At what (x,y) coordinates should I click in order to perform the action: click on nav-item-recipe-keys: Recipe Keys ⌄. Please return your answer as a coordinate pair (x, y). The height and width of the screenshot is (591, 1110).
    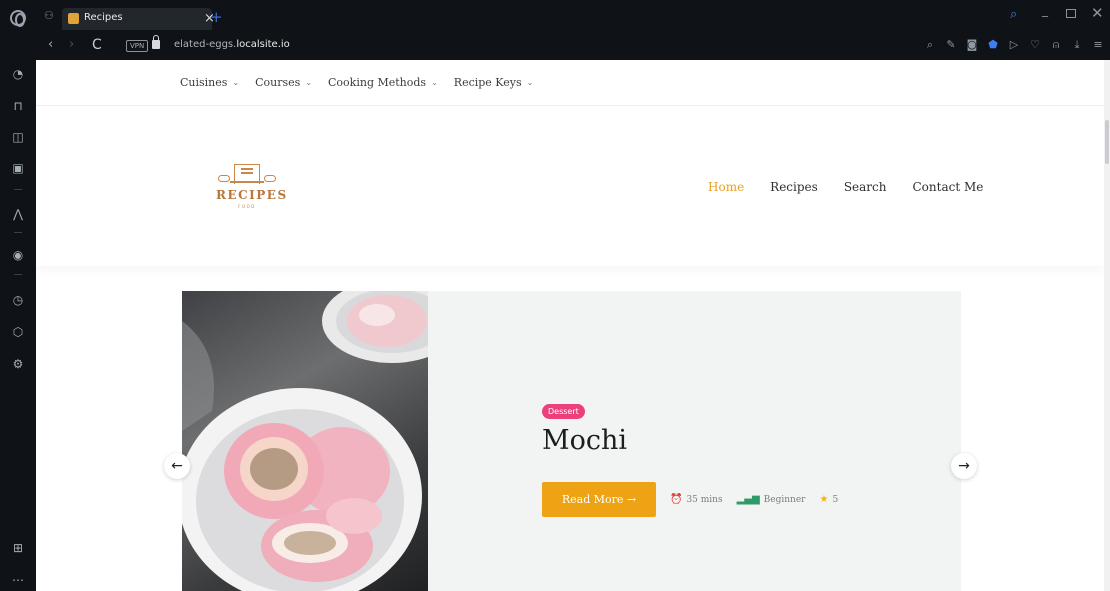
    Looking at the image, I should click on (494, 82).